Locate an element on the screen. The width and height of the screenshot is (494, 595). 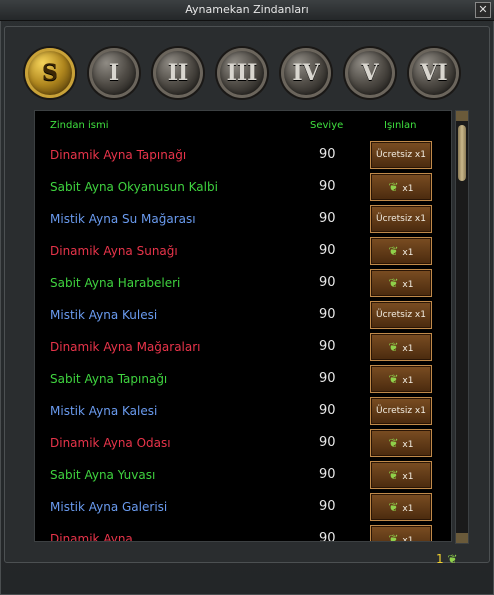
title-bar: Aynamekan Zindanları ✕ is located at coordinates (247, 10).